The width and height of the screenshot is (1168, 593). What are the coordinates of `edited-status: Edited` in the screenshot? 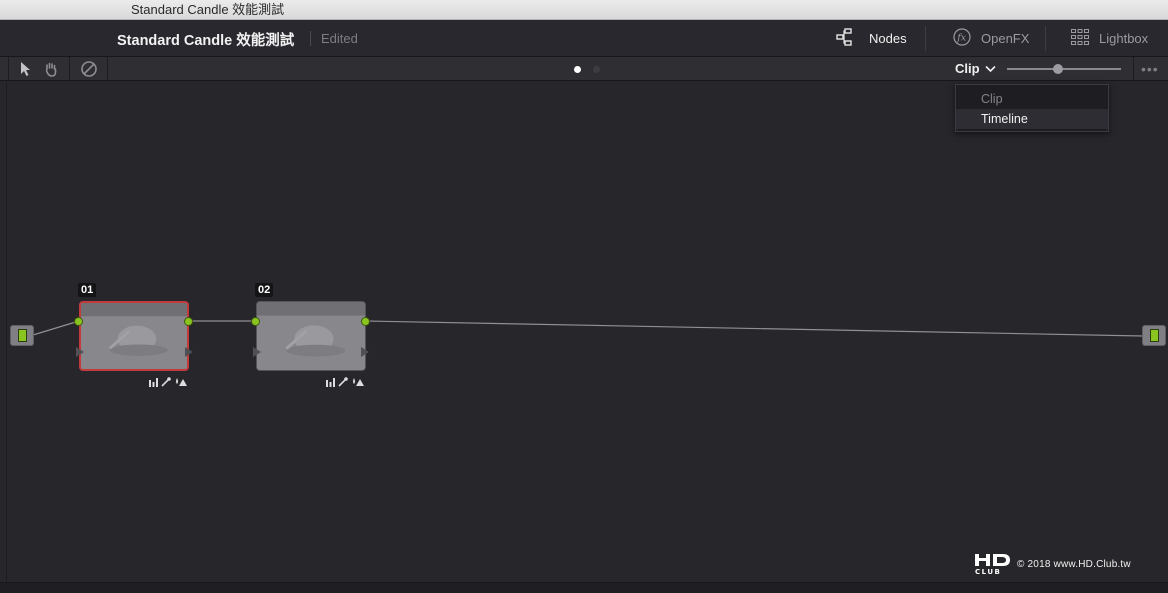 It's located at (339, 38).